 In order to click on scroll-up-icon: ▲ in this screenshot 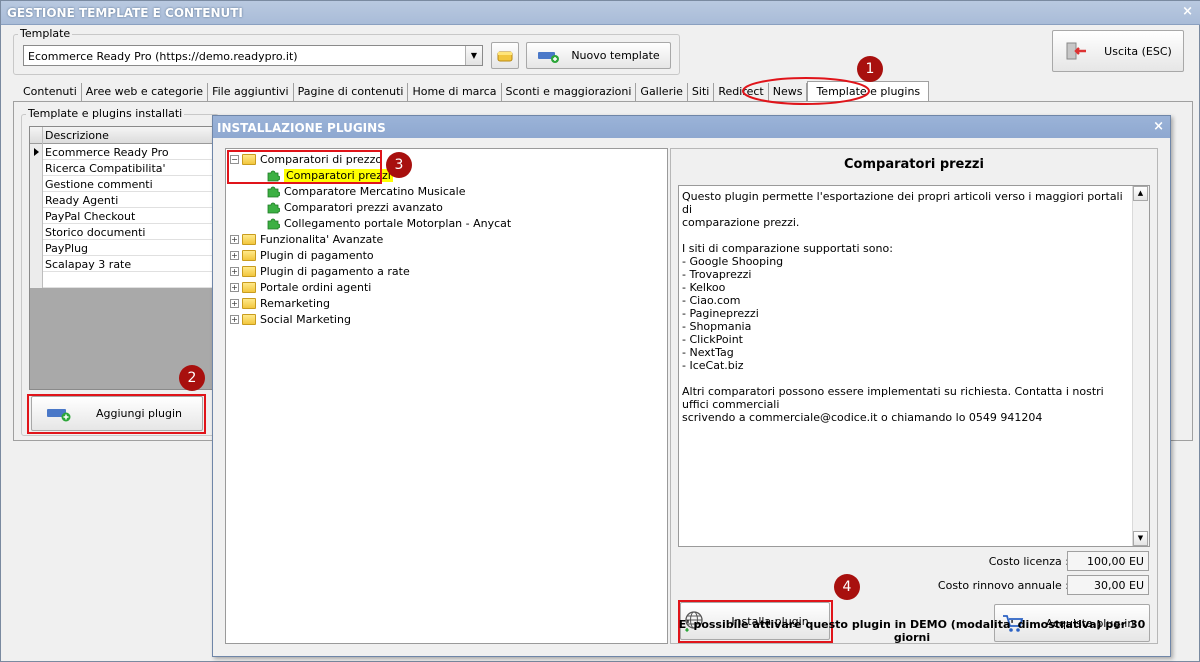, I will do `click(1140, 193)`.